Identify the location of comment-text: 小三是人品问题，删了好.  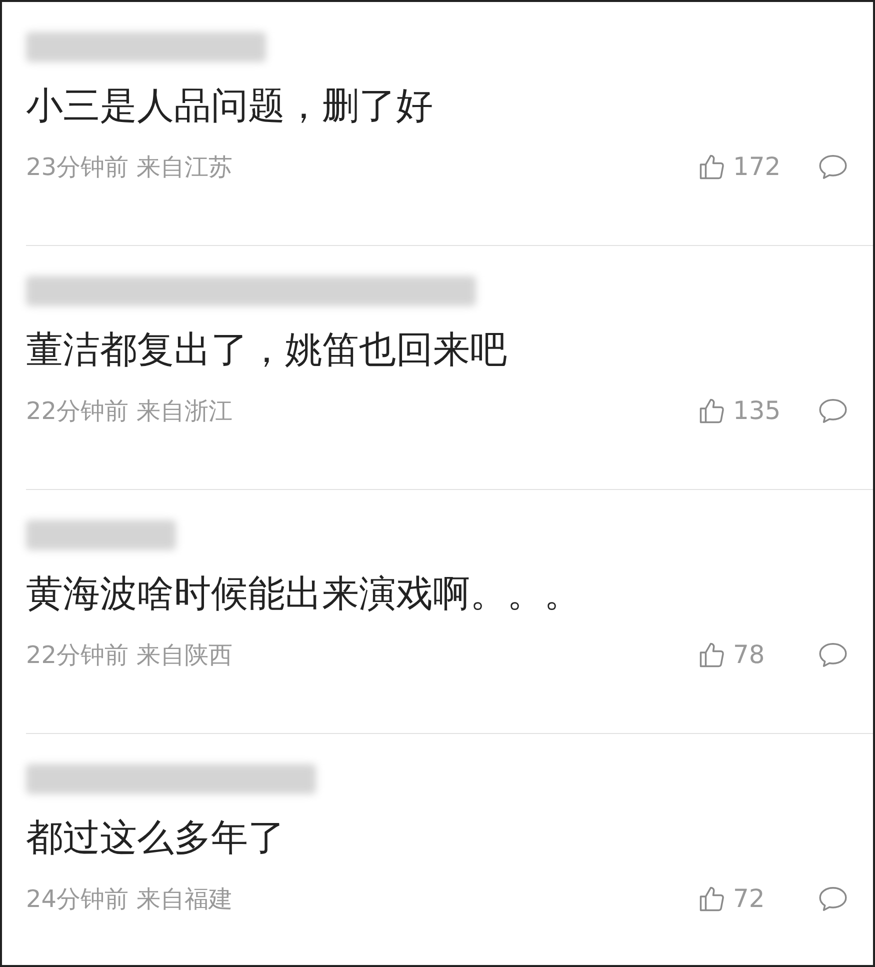
(230, 106).